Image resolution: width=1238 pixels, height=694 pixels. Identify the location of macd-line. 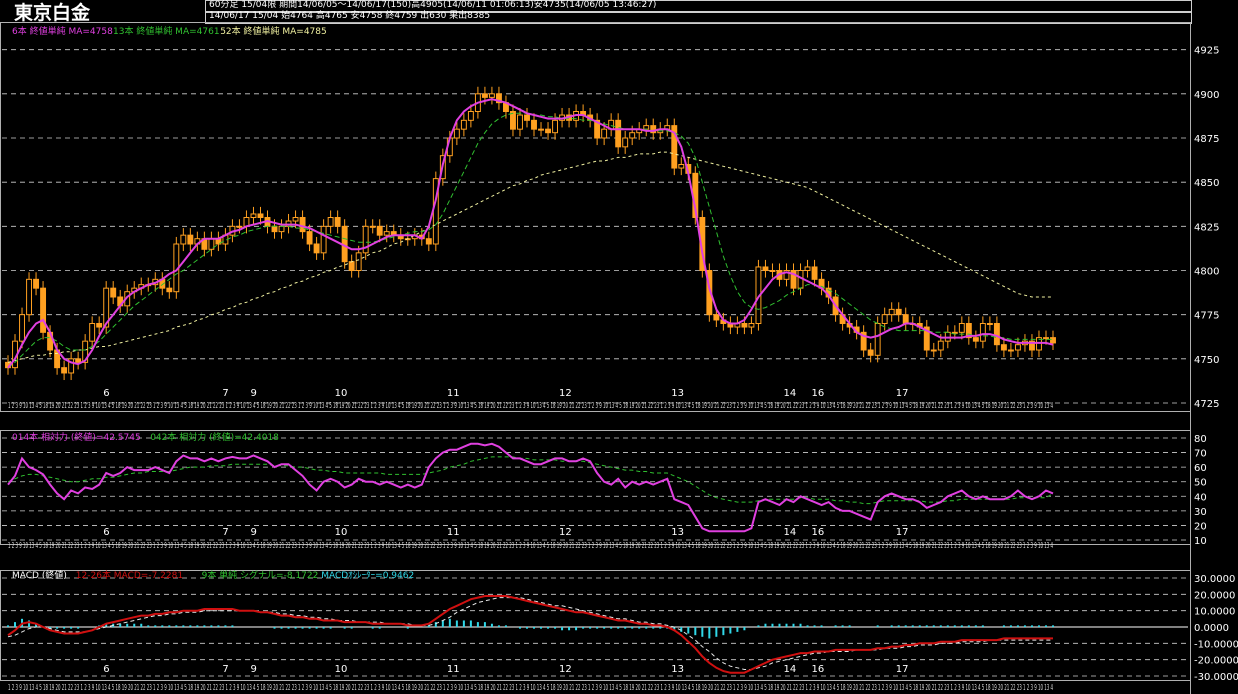
(530, 634).